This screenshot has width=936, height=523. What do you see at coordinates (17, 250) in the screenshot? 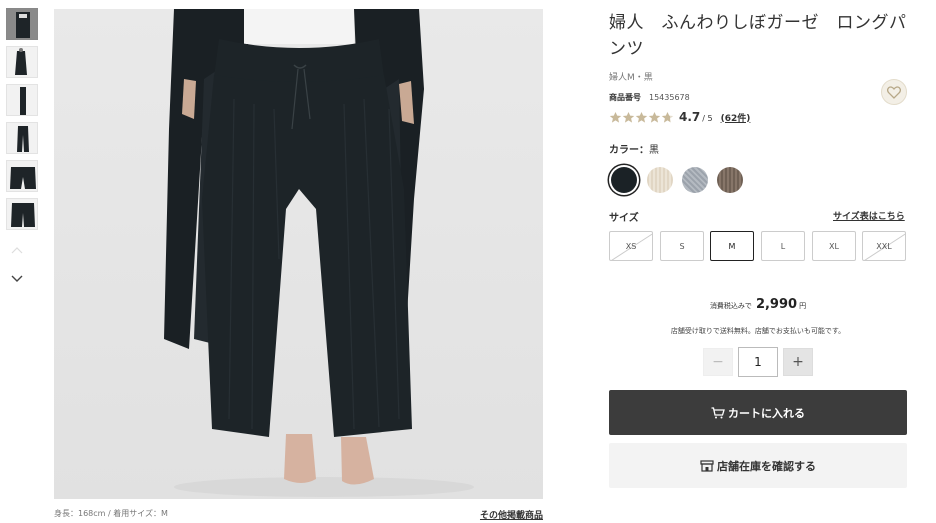
I see `chevron-up-icon` at bounding box center [17, 250].